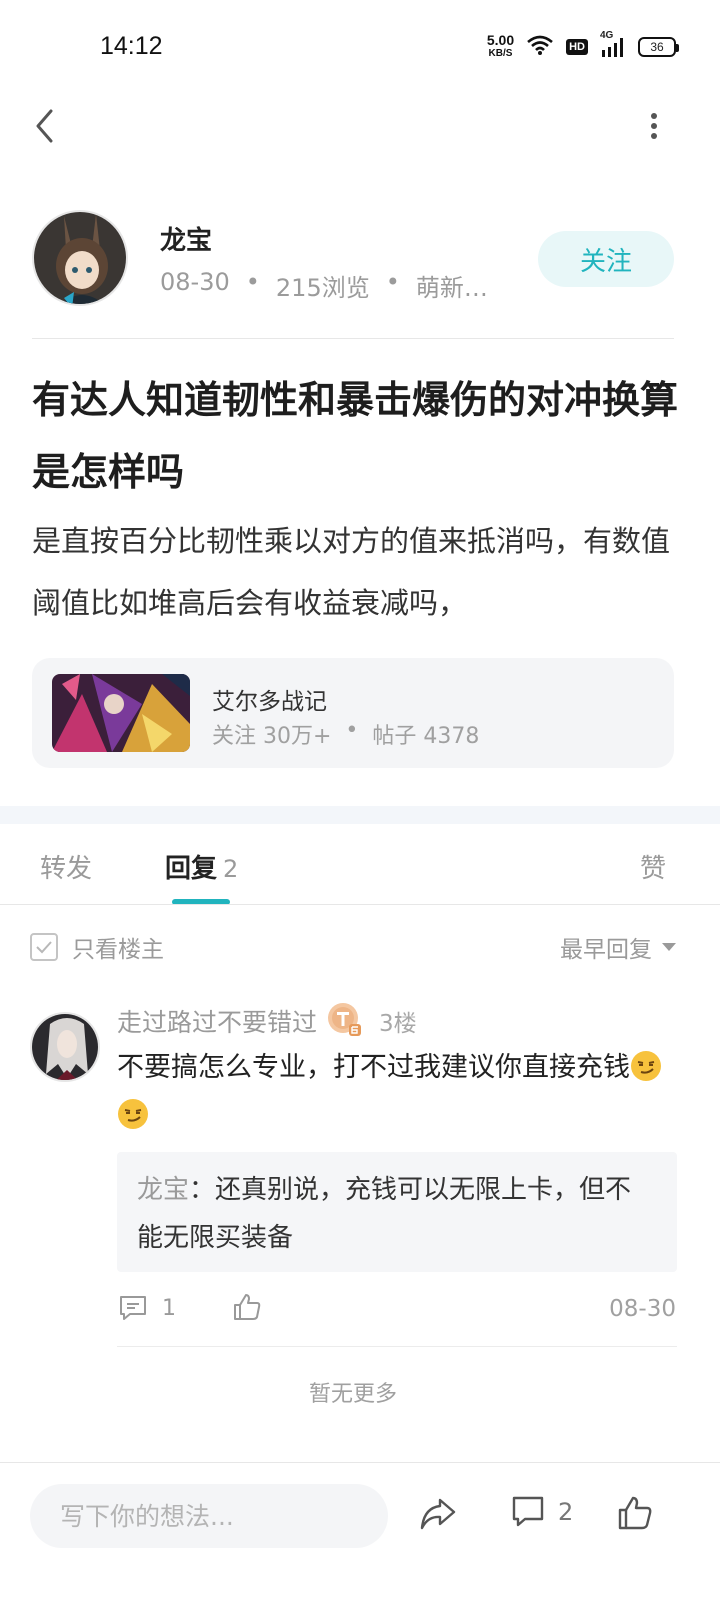 The height and width of the screenshot is (1600, 720). What do you see at coordinates (121, 713) in the screenshot?
I see `forum-thumbnail` at bounding box center [121, 713].